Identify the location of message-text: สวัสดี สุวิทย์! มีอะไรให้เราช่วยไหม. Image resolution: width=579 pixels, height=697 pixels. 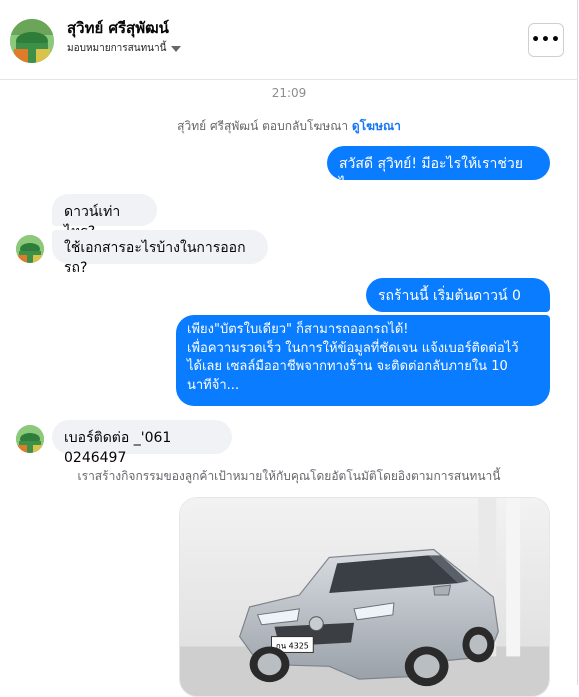
(431, 174).